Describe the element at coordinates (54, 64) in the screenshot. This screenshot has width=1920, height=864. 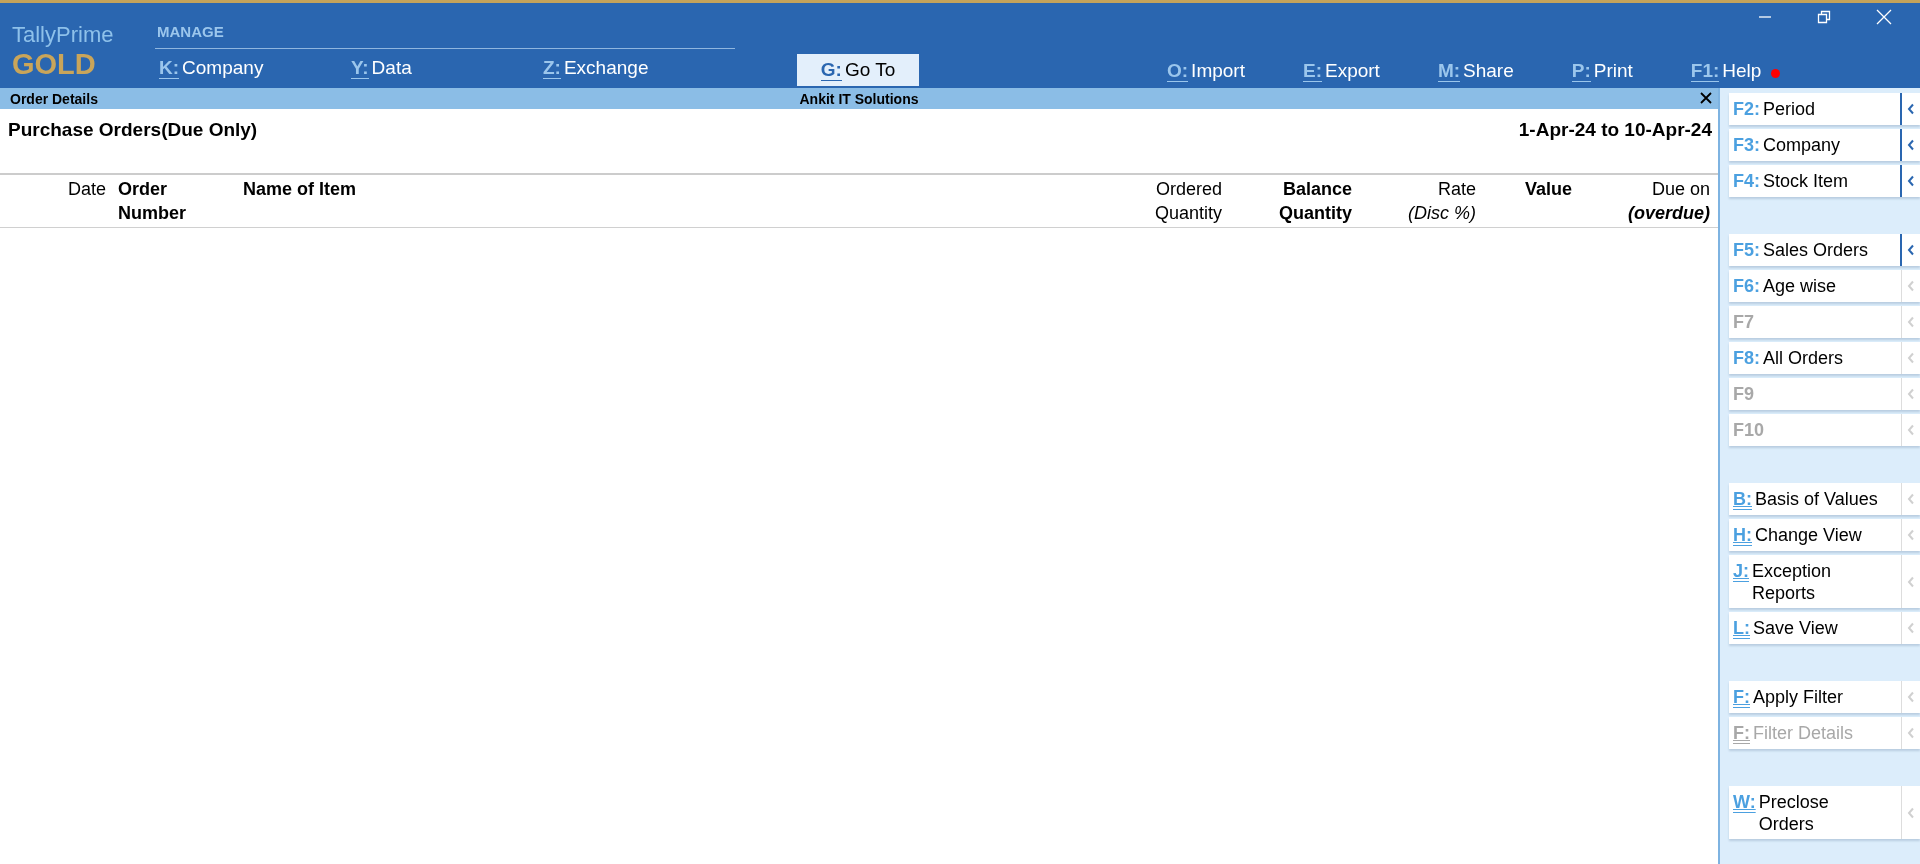
I see `edition-name: GOLD` at that location.